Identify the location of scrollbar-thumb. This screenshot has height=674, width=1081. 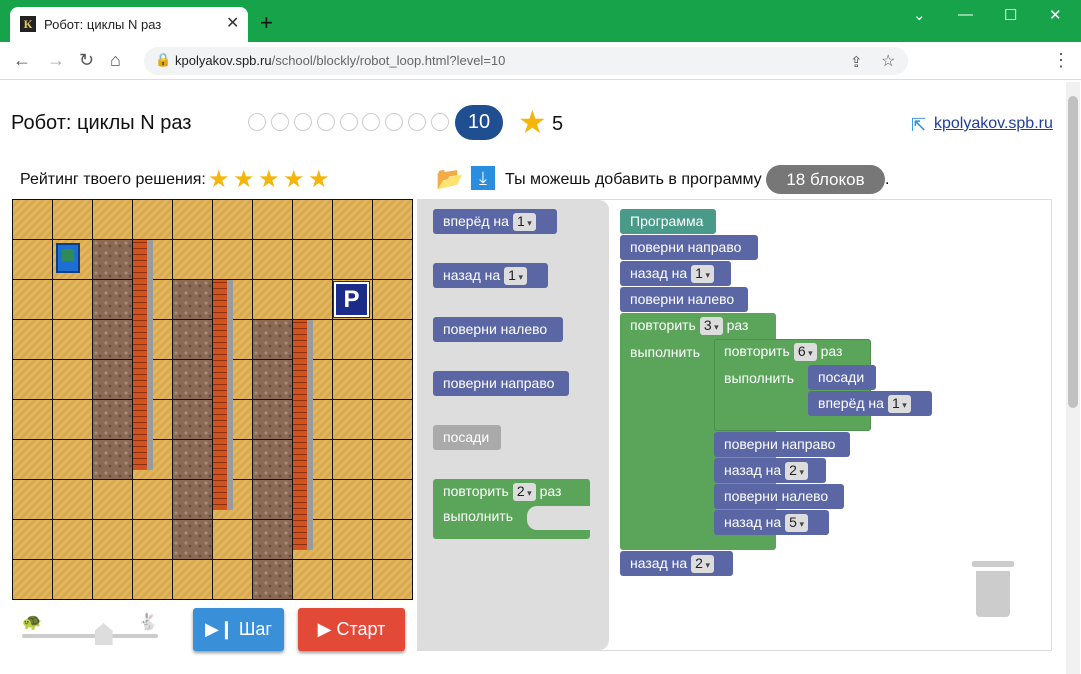
(1073, 252).